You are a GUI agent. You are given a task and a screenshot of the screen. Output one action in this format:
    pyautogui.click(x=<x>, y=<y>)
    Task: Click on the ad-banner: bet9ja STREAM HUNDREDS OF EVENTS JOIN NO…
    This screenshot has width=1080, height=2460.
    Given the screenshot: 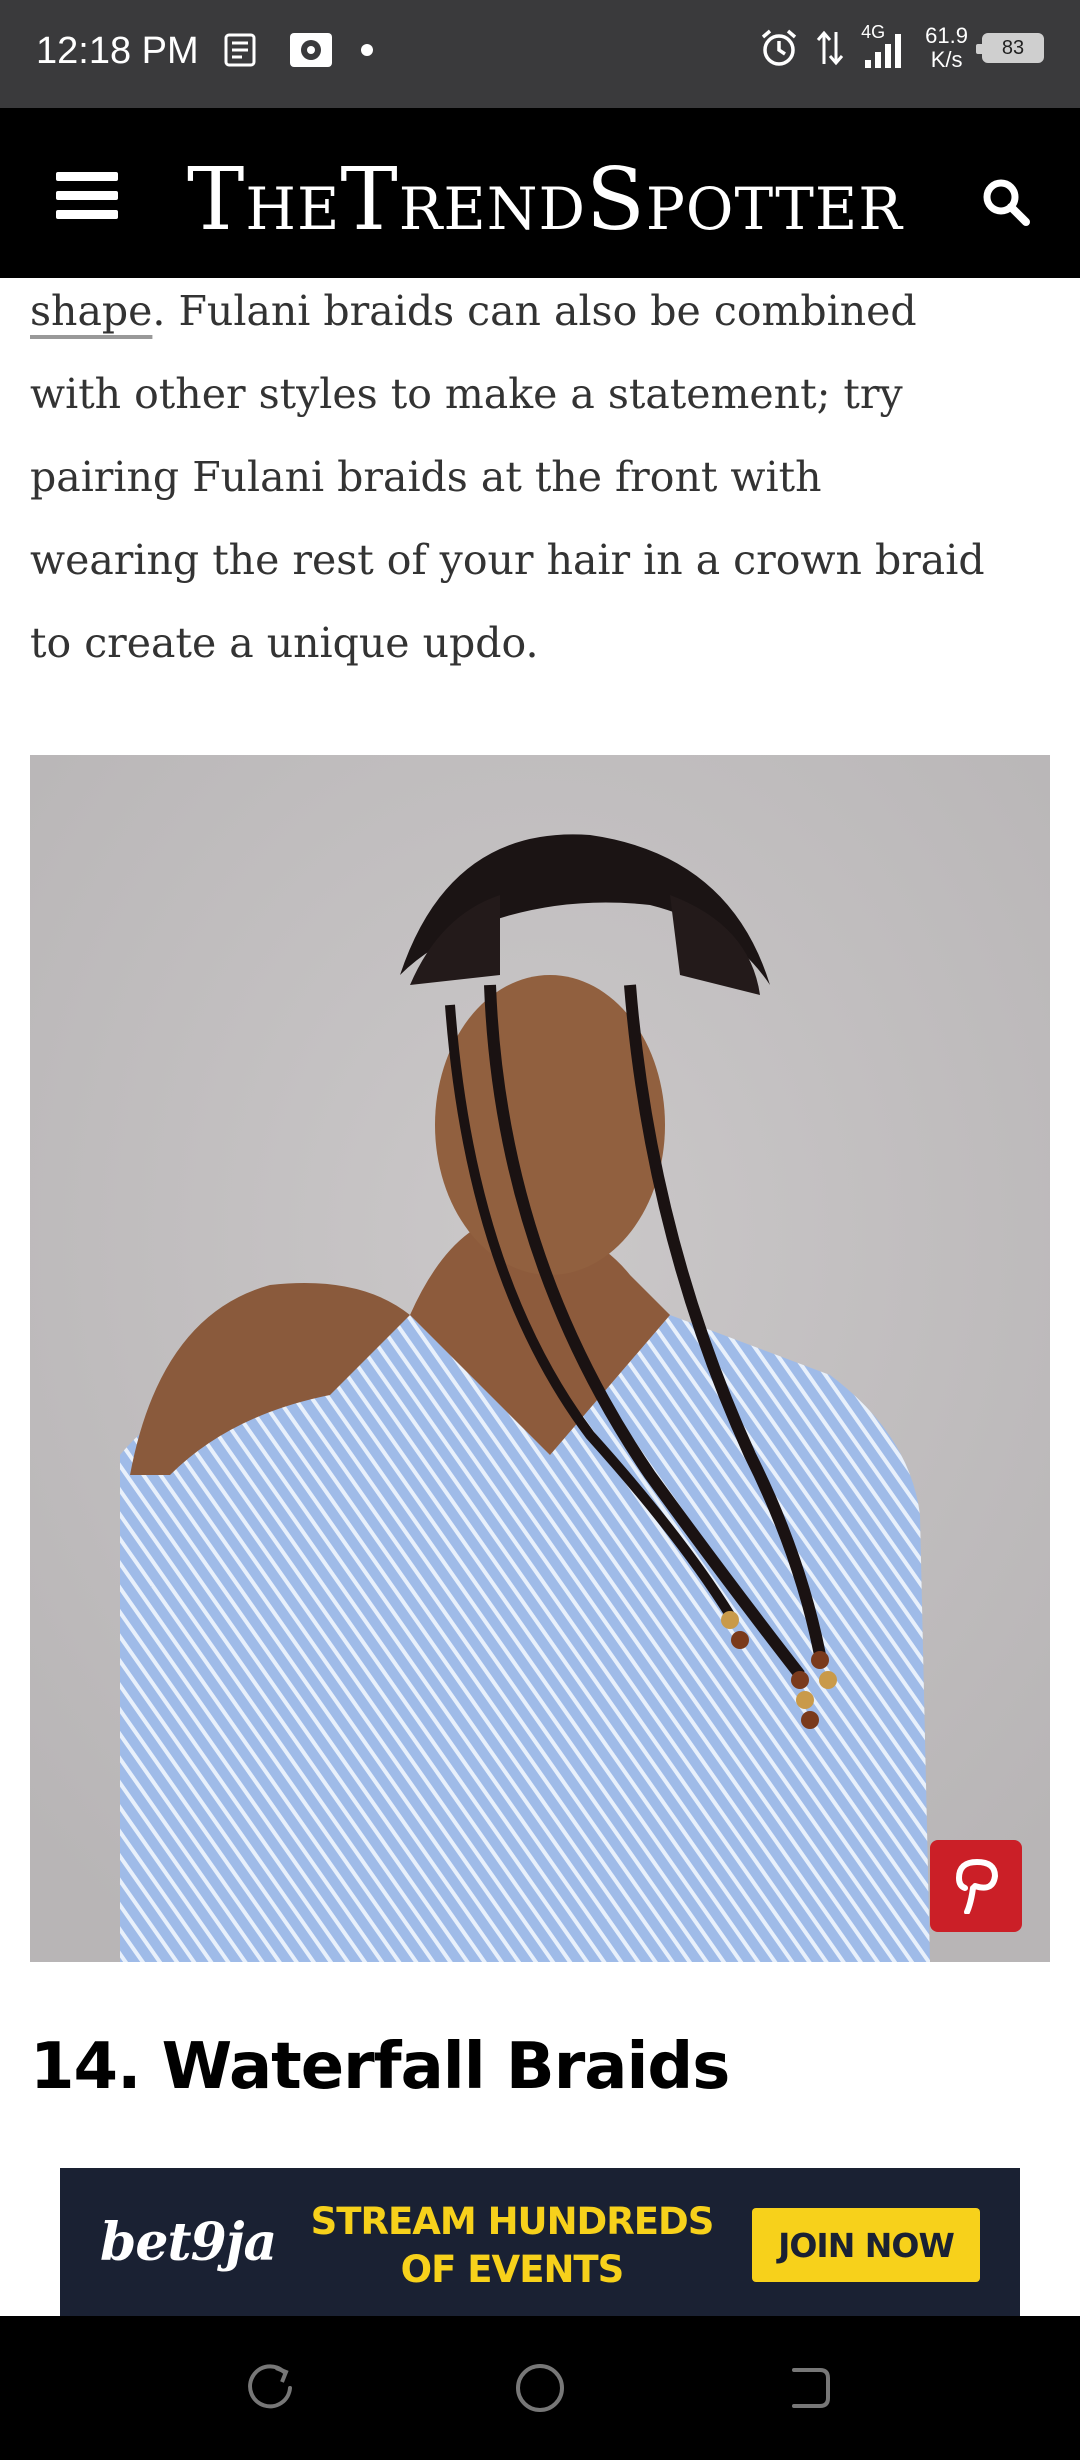 What is the action you would take?
    pyautogui.click(x=540, y=2243)
    